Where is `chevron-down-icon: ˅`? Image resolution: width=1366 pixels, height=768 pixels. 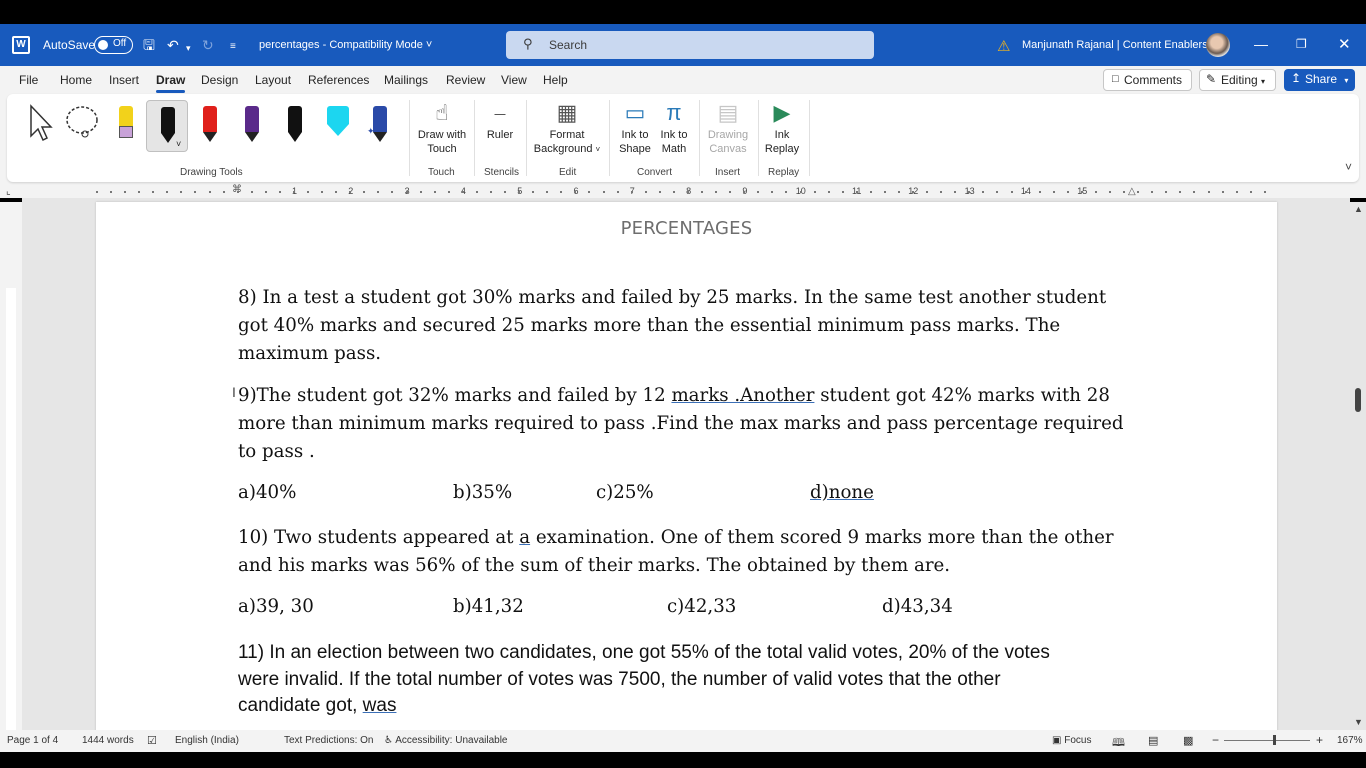 chevron-down-icon: ˅ is located at coordinates (178, 144).